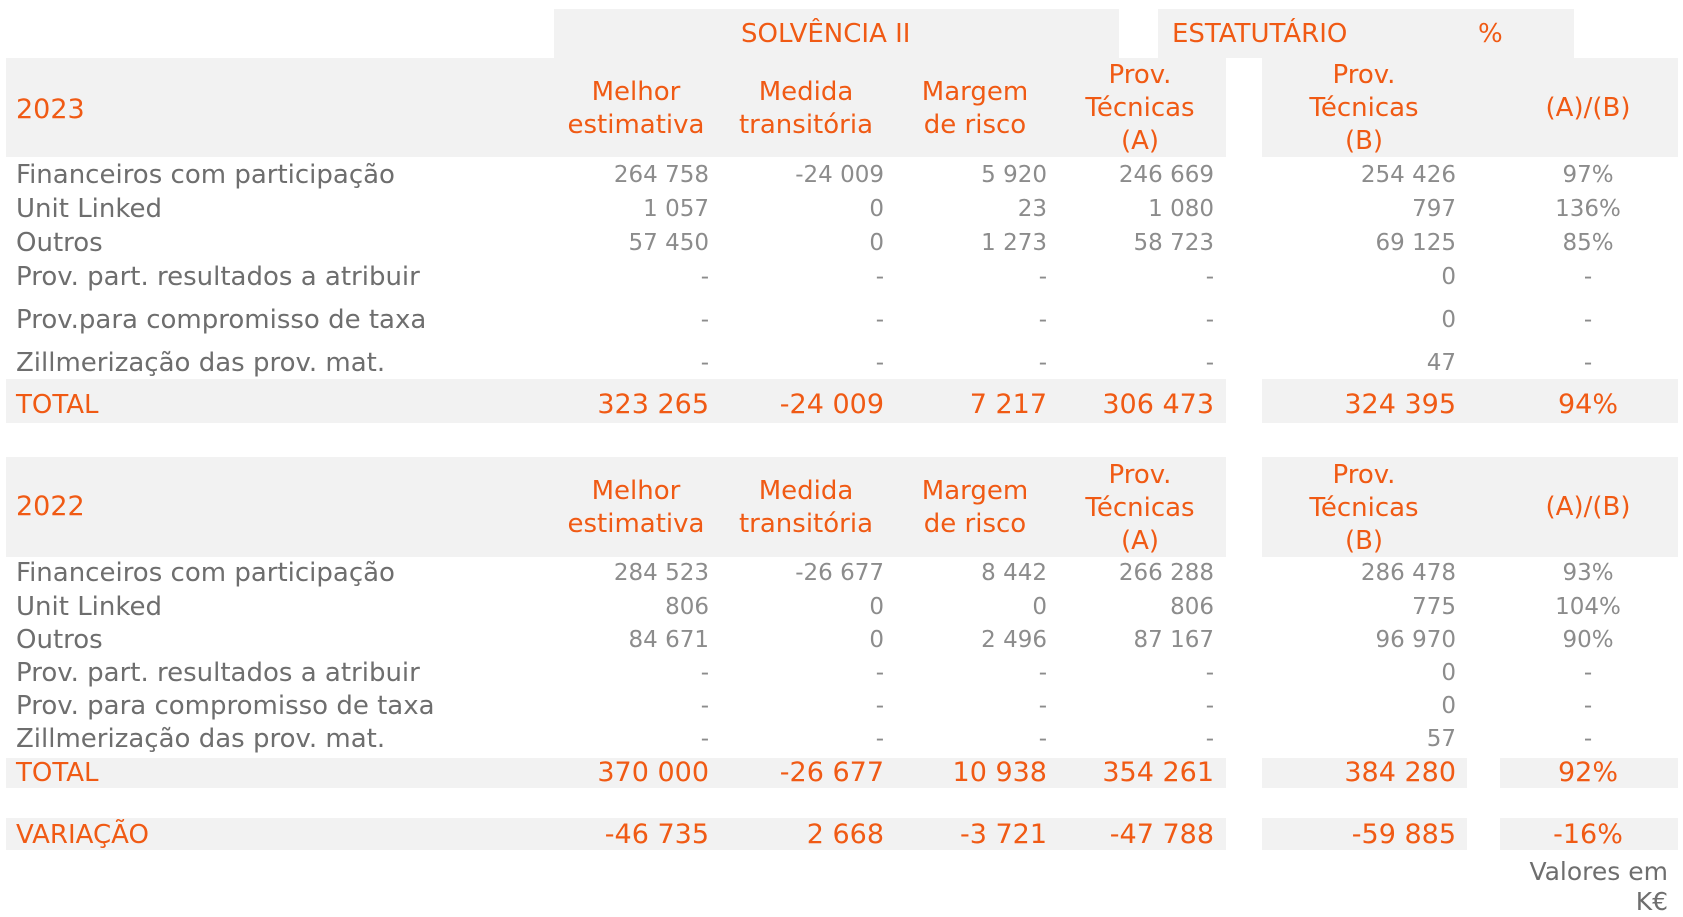  I want to click on total-cell: 306 473, so click(1158, 404).